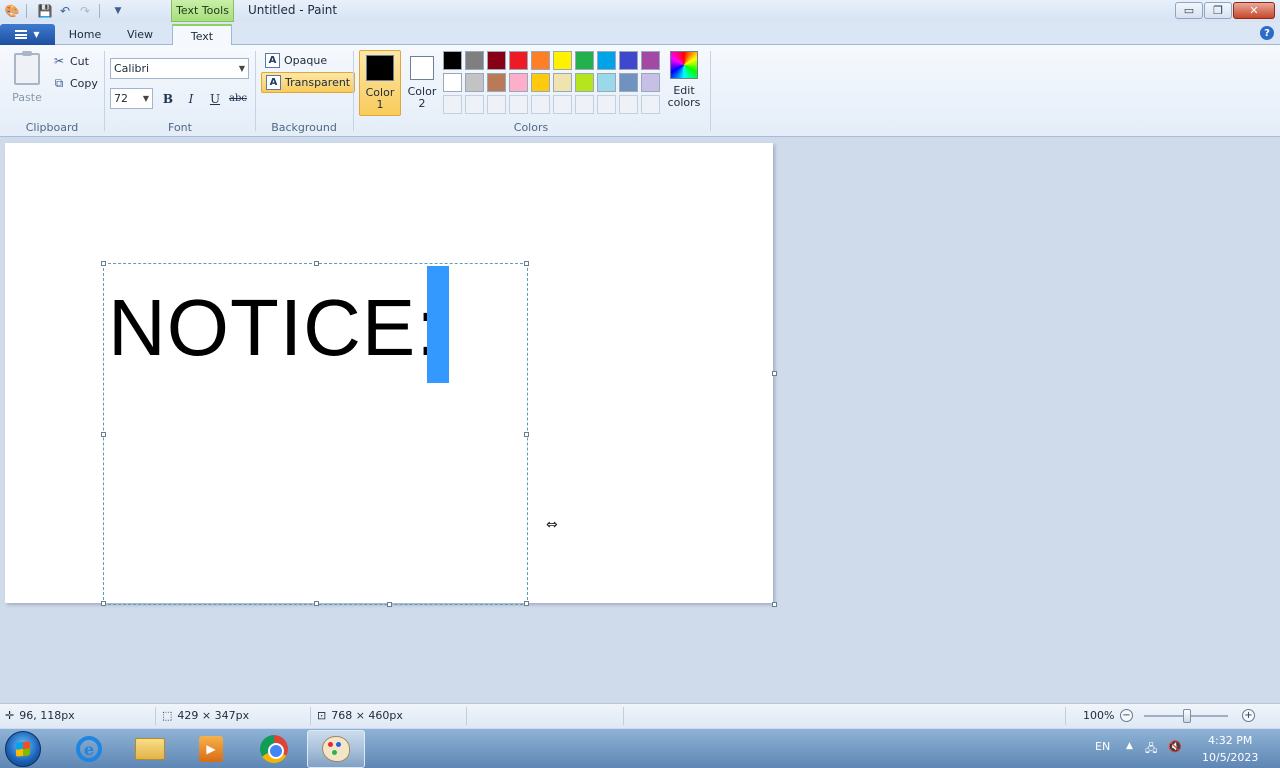  Describe the element at coordinates (1230, 740) in the screenshot. I see `clock-time: 4:32 PM` at that location.